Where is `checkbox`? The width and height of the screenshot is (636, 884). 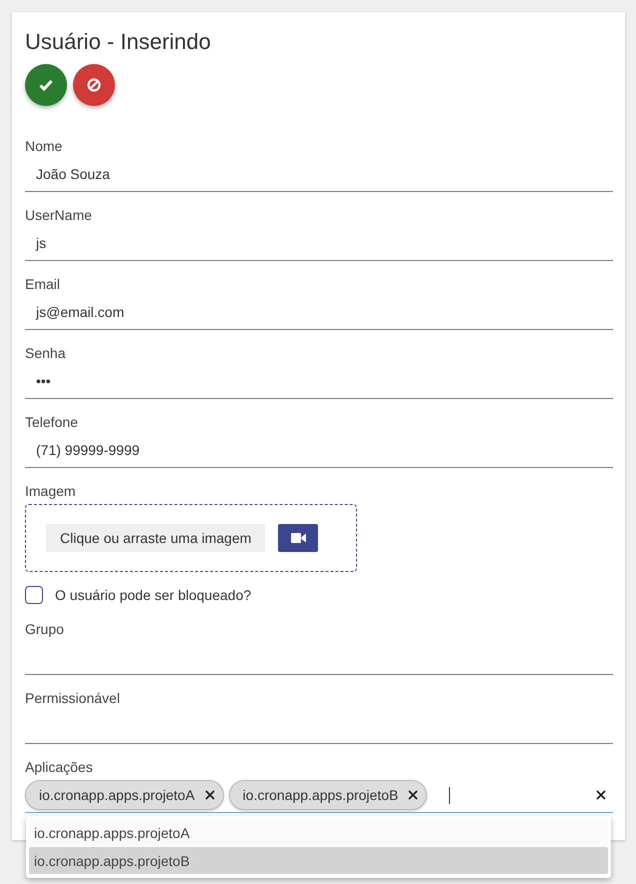 checkbox is located at coordinates (34, 595).